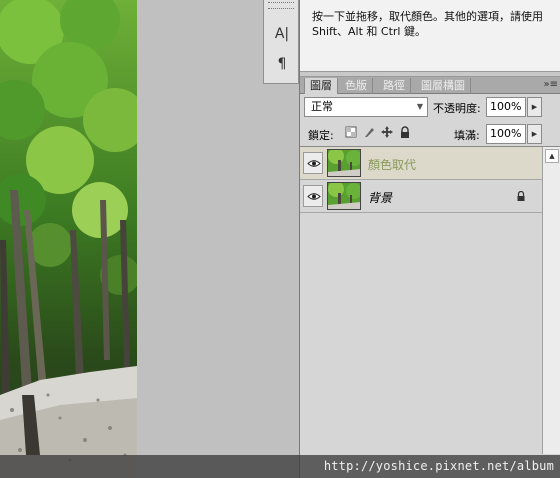 The height and width of the screenshot is (478, 560). What do you see at coordinates (534, 107) in the screenshot?
I see `opacity-slider-arrow-icon: ▶` at bounding box center [534, 107].